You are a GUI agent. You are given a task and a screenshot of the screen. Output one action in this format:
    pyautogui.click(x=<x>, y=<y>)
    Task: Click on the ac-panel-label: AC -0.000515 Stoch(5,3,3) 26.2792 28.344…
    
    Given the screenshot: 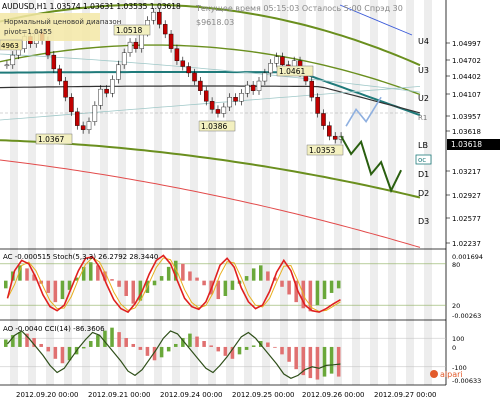 What is the action you would take?
    pyautogui.click(x=80, y=257)
    